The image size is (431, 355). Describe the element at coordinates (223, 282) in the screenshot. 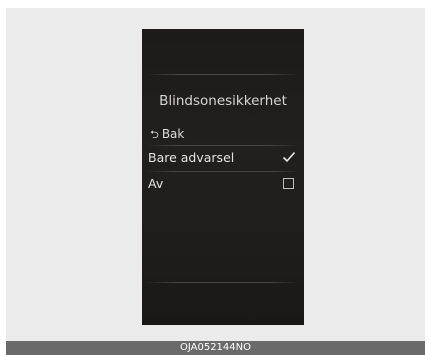

I see `bottom-divider` at that location.